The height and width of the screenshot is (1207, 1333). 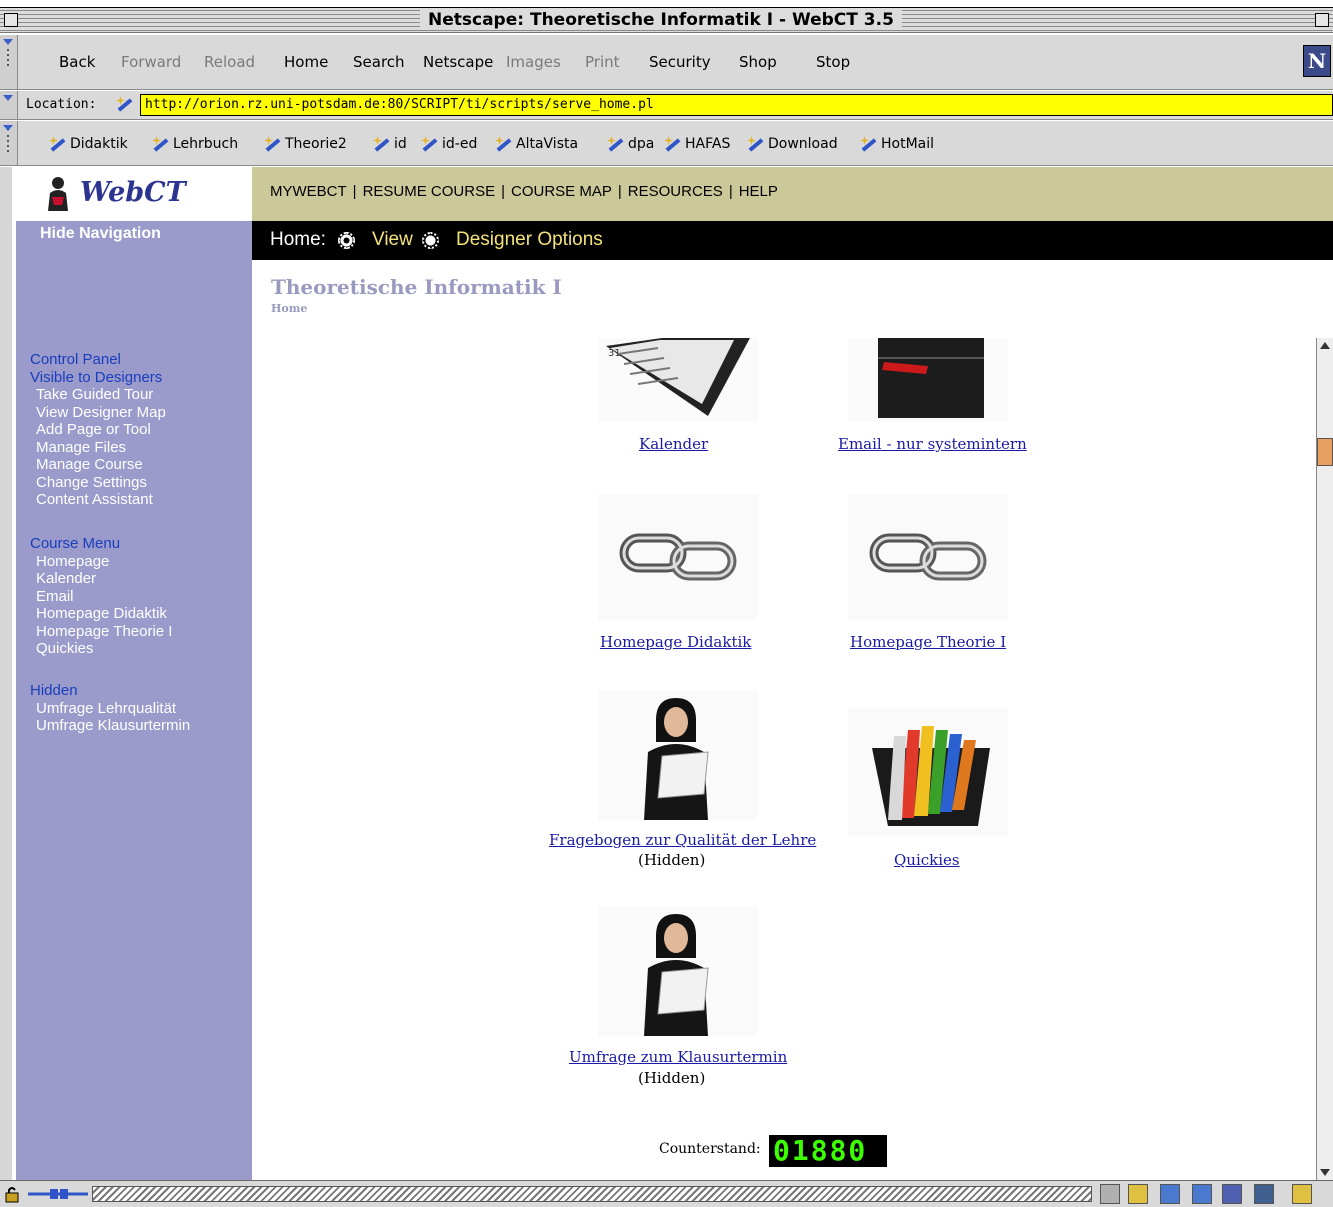 What do you see at coordinates (304, 144) in the screenshot?
I see `bookmark-theorie2: Theorie2` at bounding box center [304, 144].